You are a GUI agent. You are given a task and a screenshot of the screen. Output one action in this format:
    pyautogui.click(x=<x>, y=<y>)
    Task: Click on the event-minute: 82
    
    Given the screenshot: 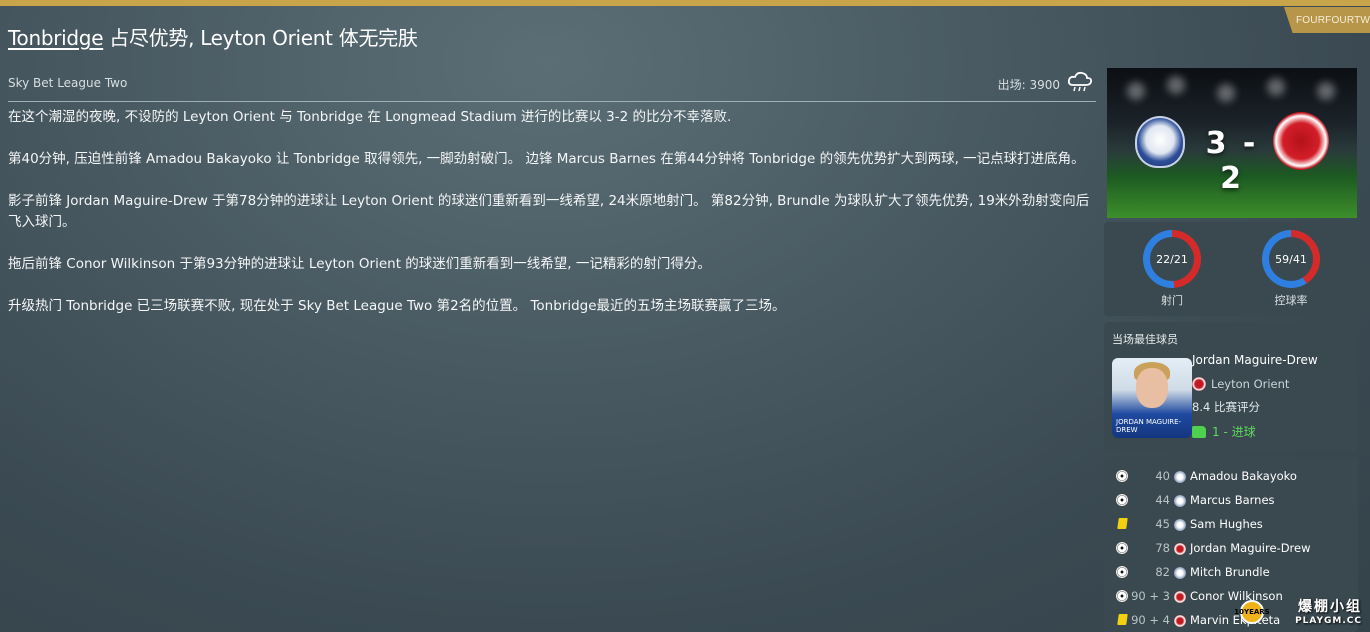 What is the action you would take?
    pyautogui.click(x=1162, y=572)
    